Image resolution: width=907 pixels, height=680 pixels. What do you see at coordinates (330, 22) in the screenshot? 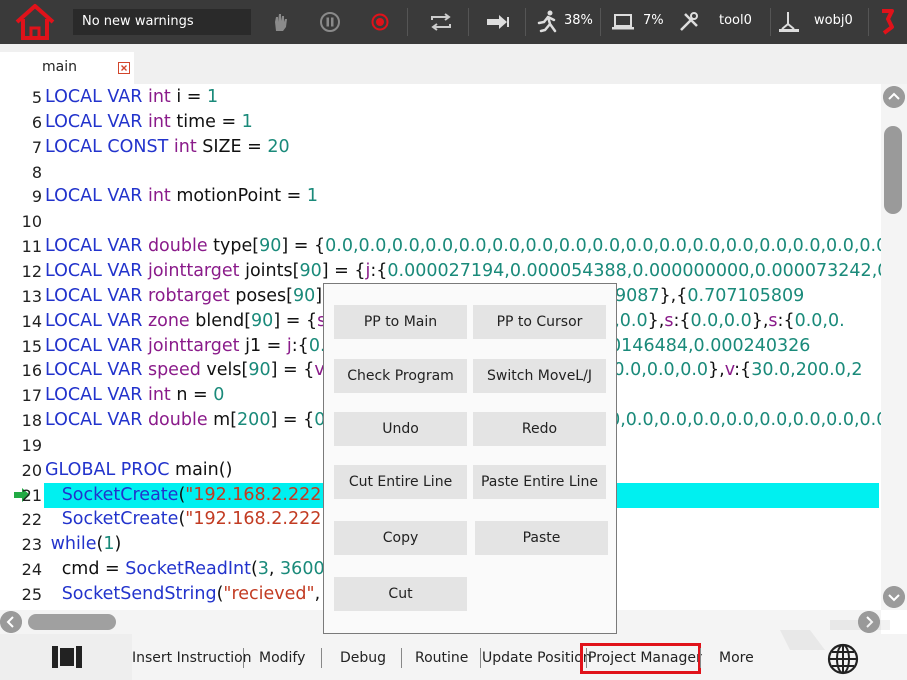
I see `pause-icon` at bounding box center [330, 22].